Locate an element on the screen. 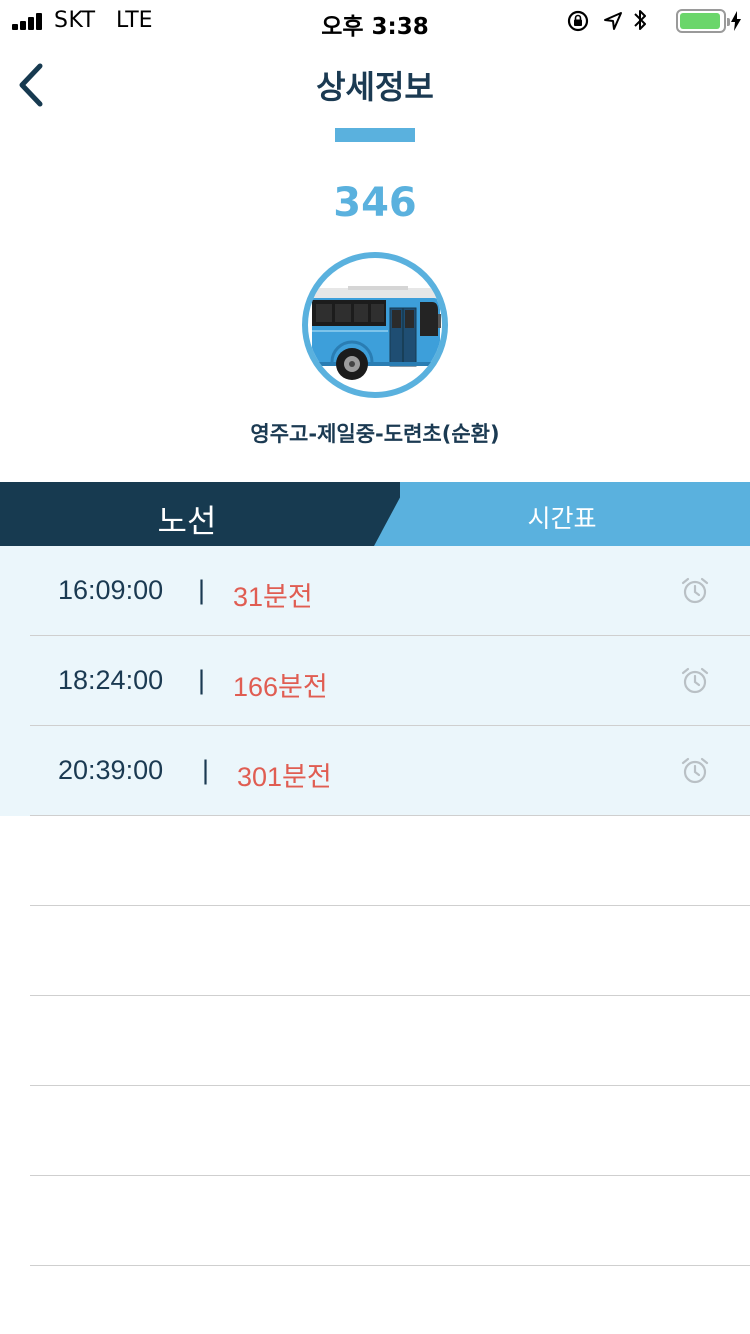 This screenshot has height=1334, width=750. status-icons is located at coordinates (654, 20).